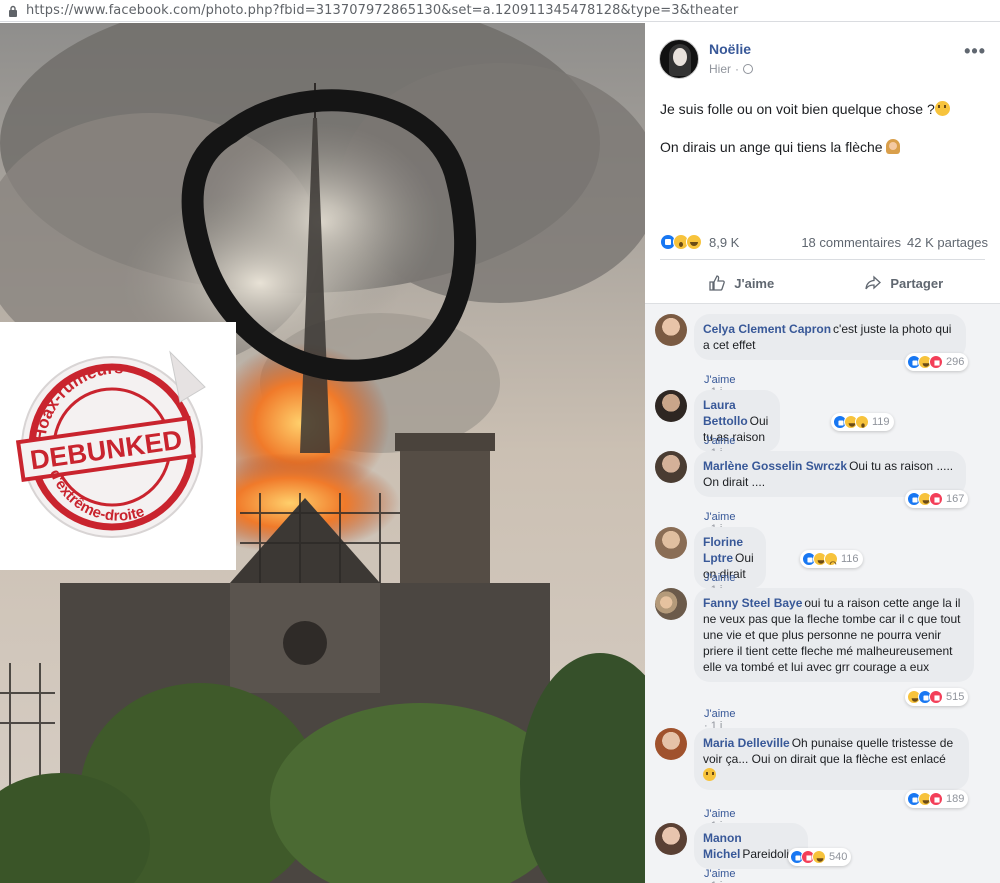 The image size is (1000, 883). I want to click on reaction-count: 167, so click(955, 499).